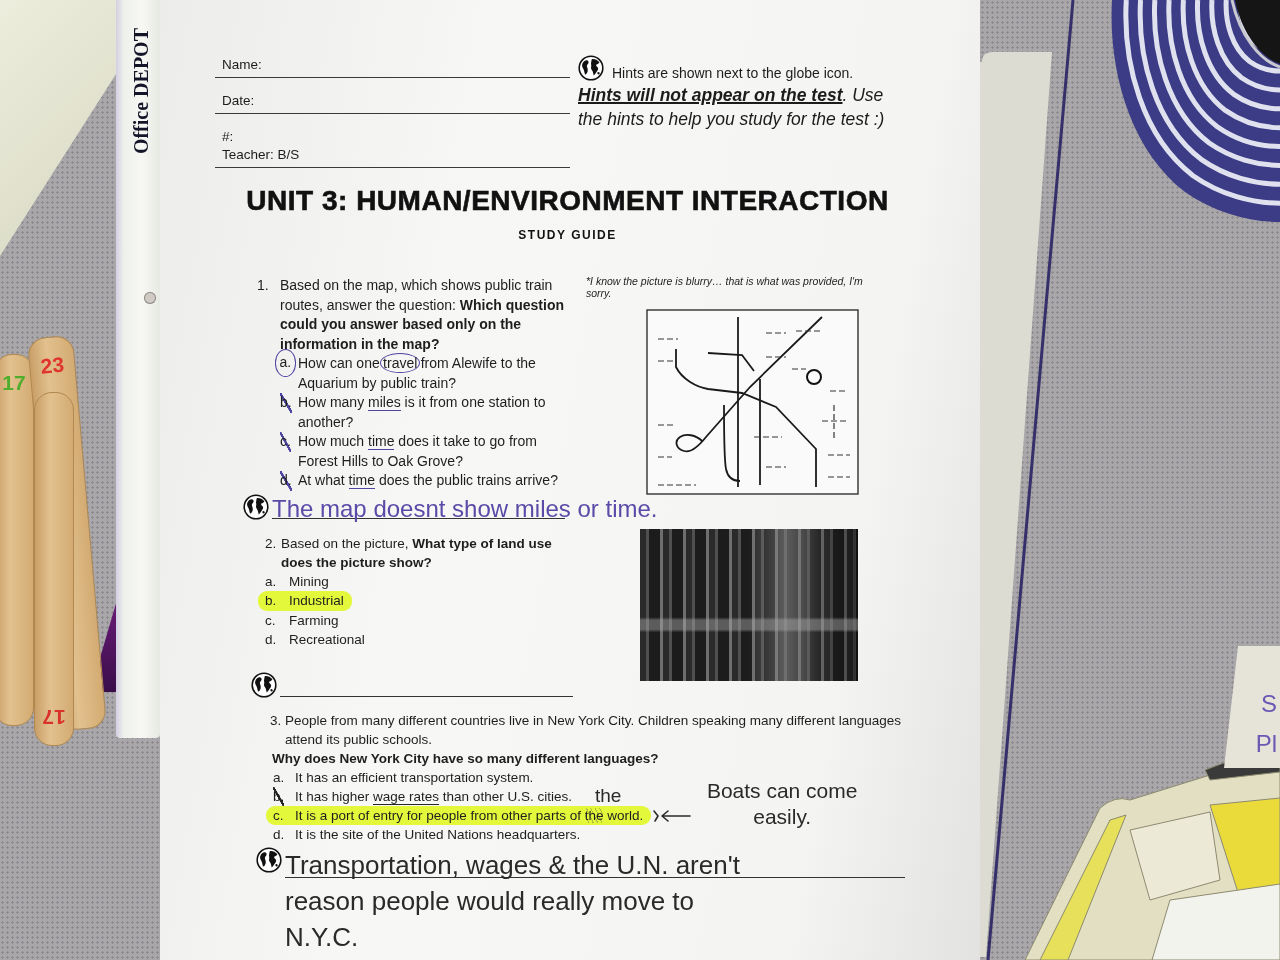  I want to click on brand-label: Office DEPOT, so click(141, 91).